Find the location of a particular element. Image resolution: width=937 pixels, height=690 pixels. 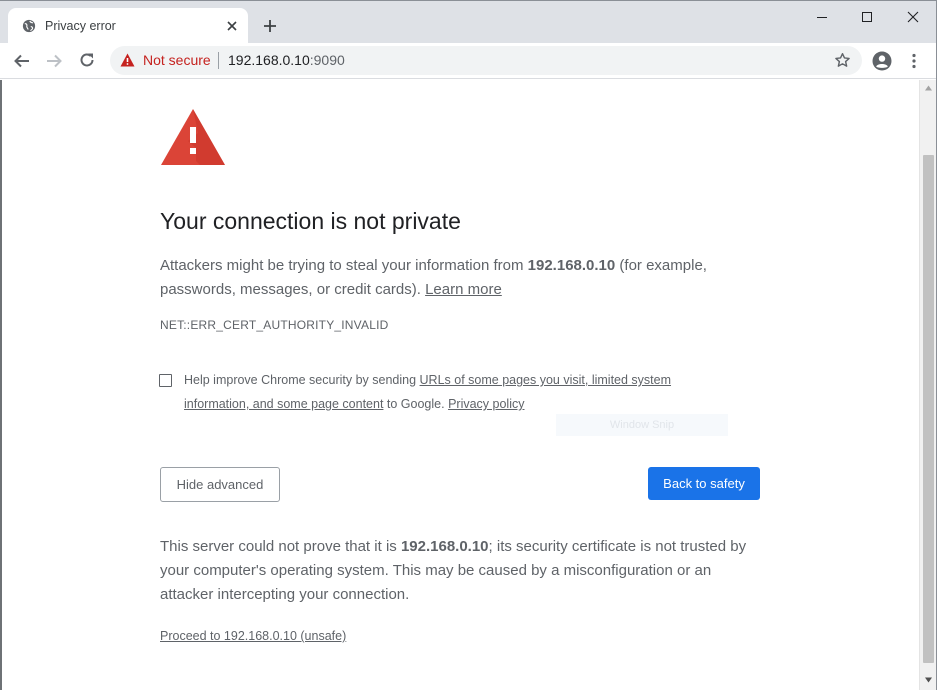

scroll-up-arrow-icon is located at coordinates (928, 88).